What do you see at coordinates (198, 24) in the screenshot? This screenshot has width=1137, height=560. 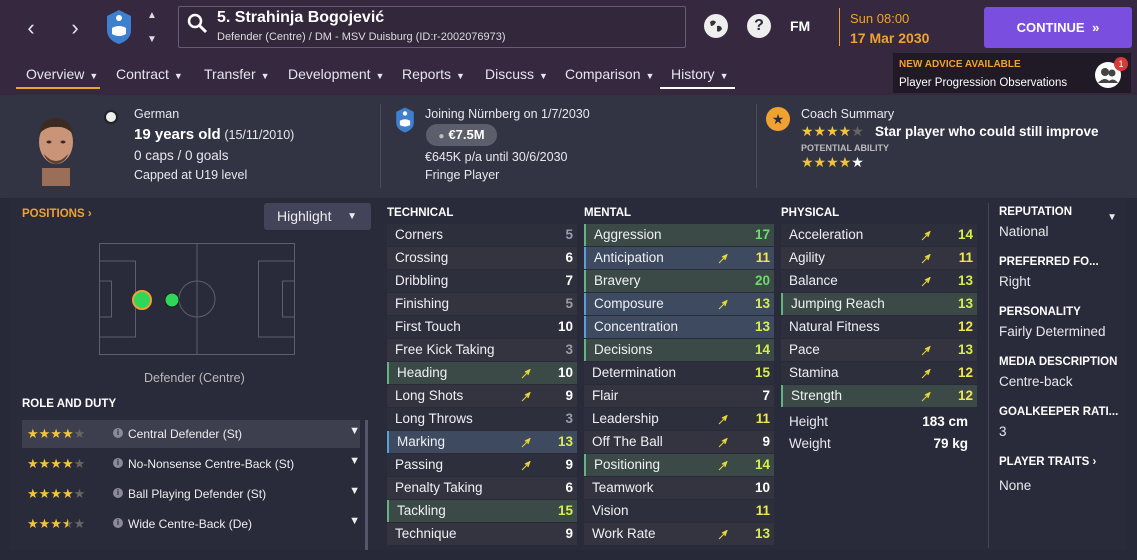 I see `search-icon` at bounding box center [198, 24].